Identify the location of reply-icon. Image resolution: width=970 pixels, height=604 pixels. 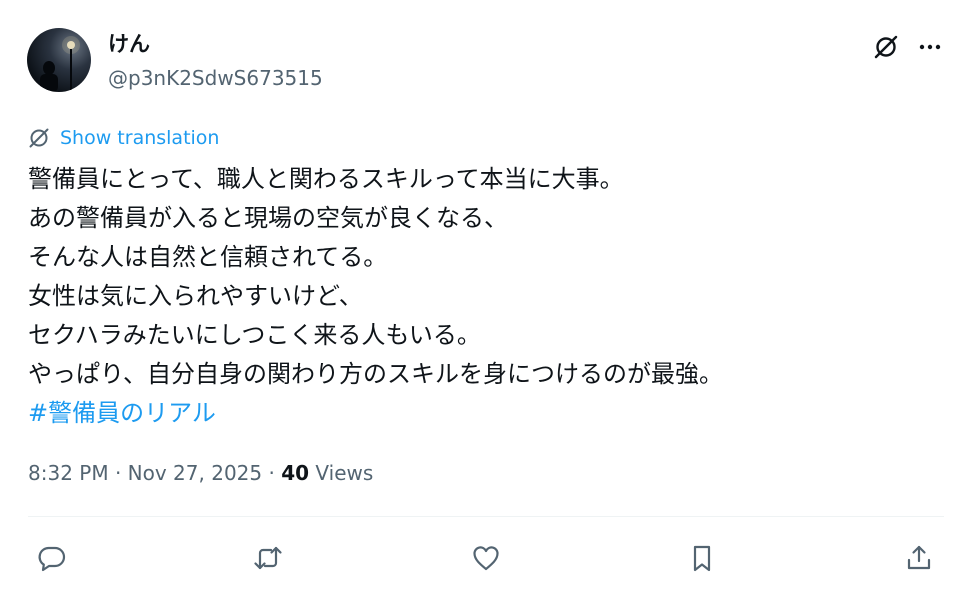
(52, 559).